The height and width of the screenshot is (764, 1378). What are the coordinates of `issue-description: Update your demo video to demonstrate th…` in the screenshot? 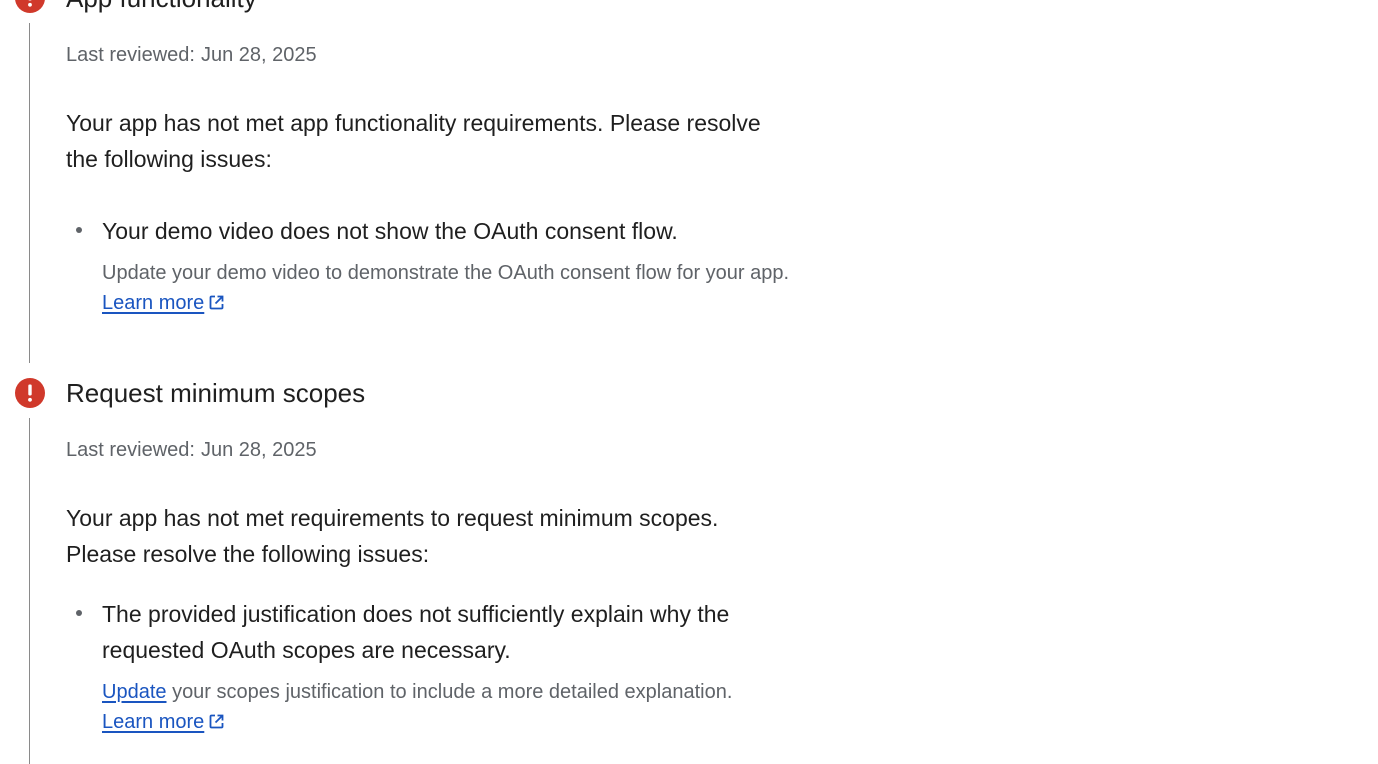 It's located at (447, 289).